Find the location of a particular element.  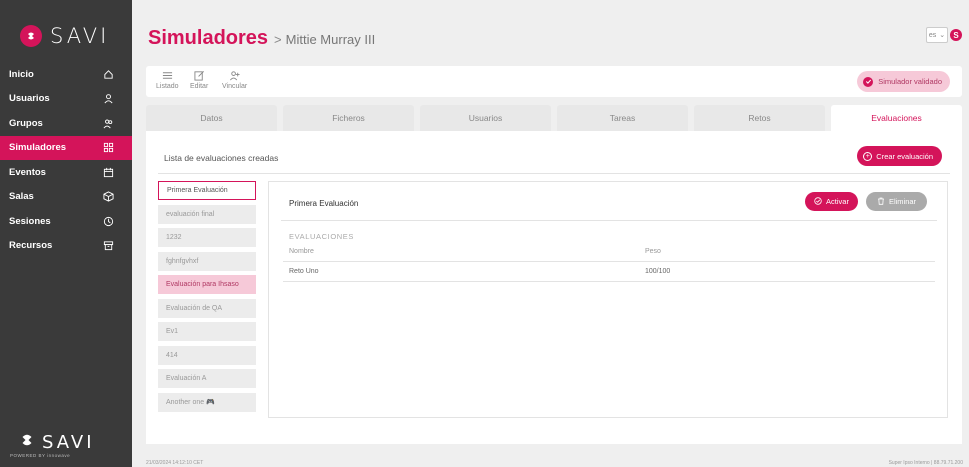

sidebar-item-label: Grupos is located at coordinates (26, 123).